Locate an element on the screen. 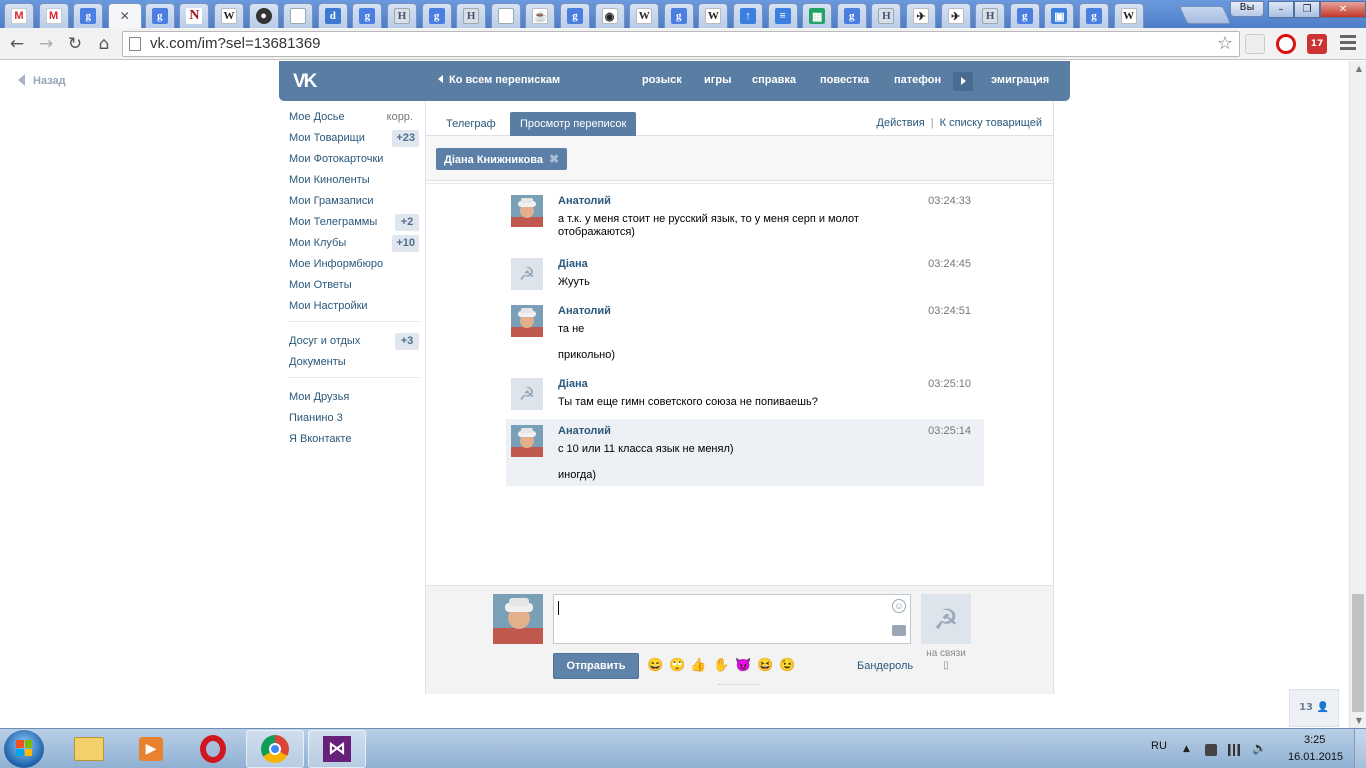 The height and width of the screenshot is (768, 1366). chrome-taskbar-icon is located at coordinates (275, 749).